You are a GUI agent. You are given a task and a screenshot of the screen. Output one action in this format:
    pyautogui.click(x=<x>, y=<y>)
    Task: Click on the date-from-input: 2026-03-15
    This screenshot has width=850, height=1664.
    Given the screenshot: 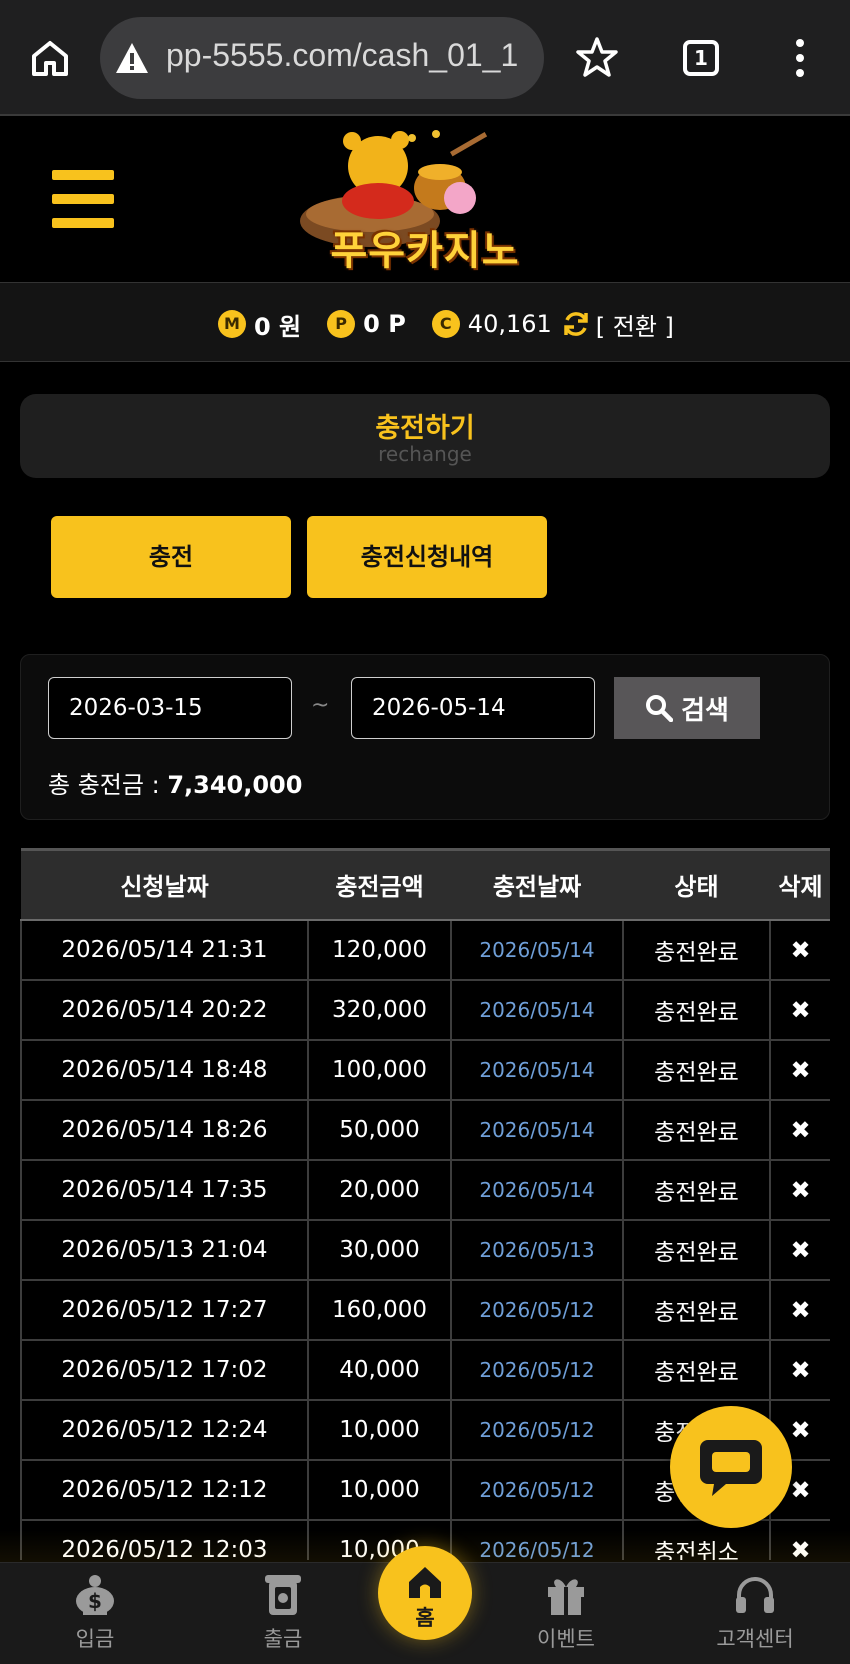 What is the action you would take?
    pyautogui.click(x=170, y=708)
    